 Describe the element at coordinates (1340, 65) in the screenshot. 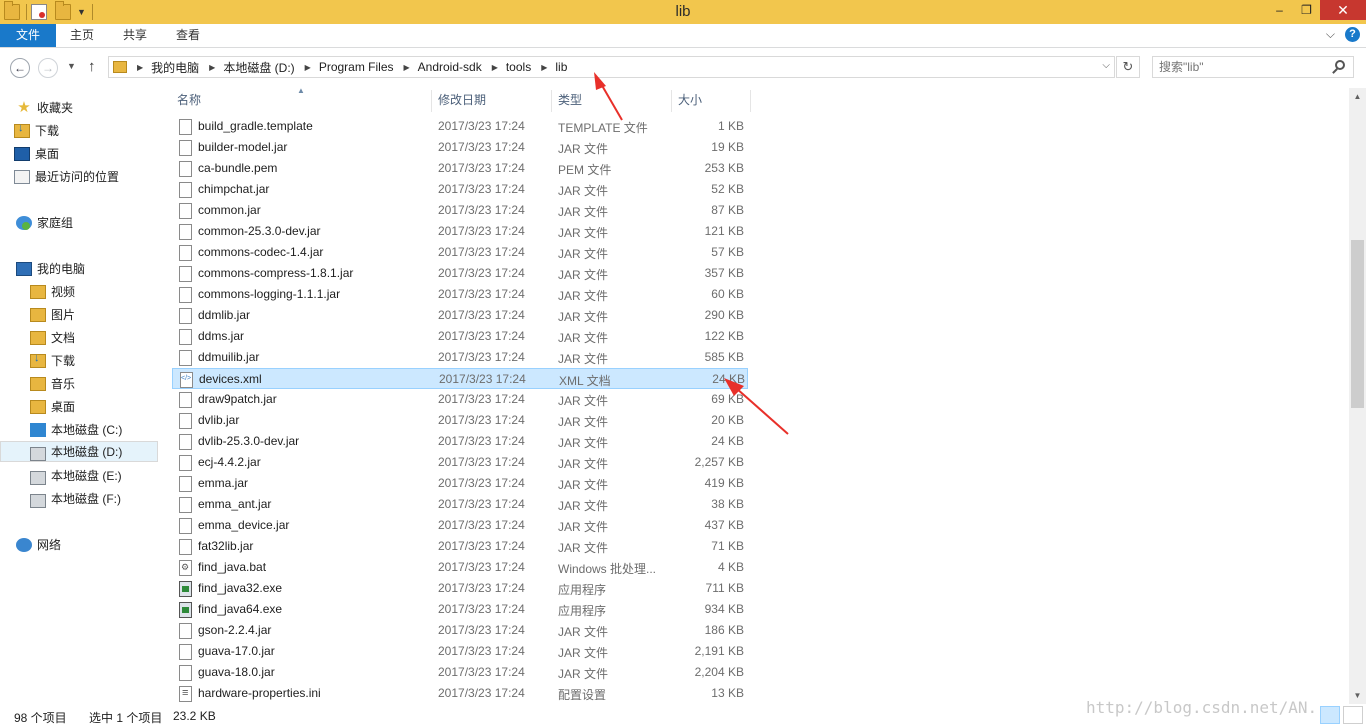

I see `search-icon` at that location.